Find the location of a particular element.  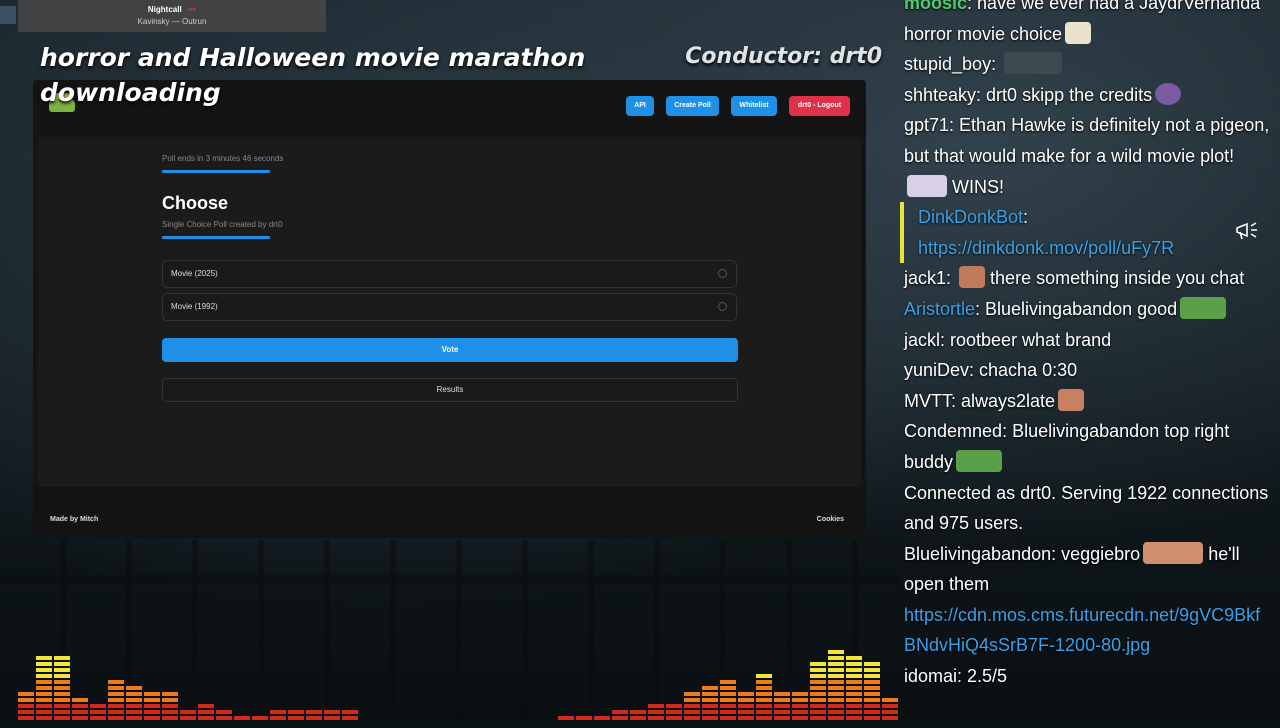

chat-username: Condemned is located at coordinates (953, 431).